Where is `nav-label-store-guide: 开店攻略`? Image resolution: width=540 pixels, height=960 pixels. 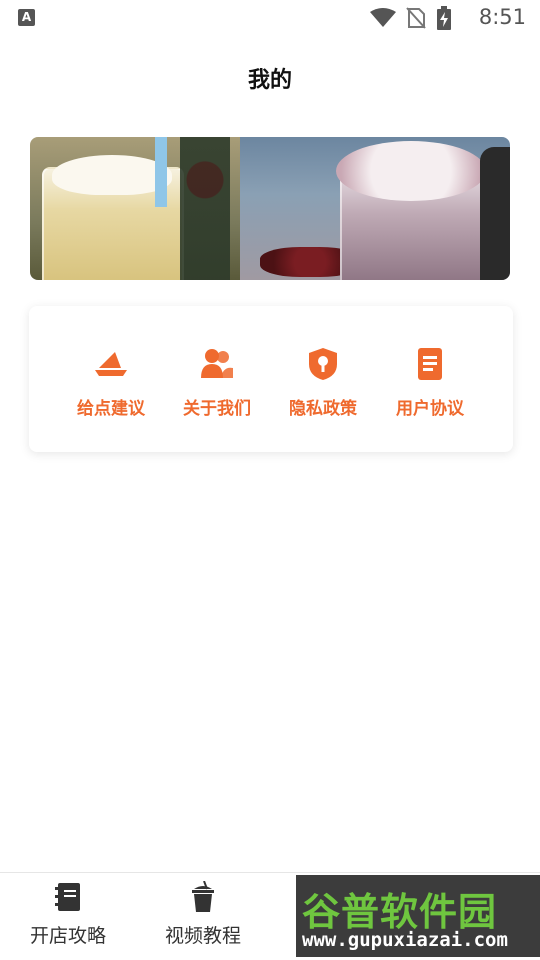 nav-label-store-guide: 开店攻略 is located at coordinates (67, 936).